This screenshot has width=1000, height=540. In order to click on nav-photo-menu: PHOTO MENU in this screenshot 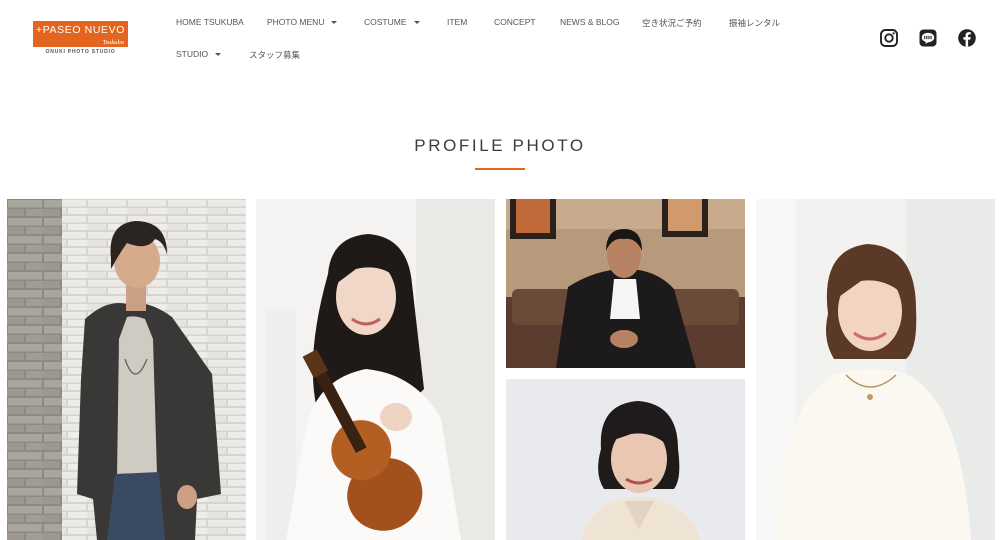, I will do `click(302, 22)`.